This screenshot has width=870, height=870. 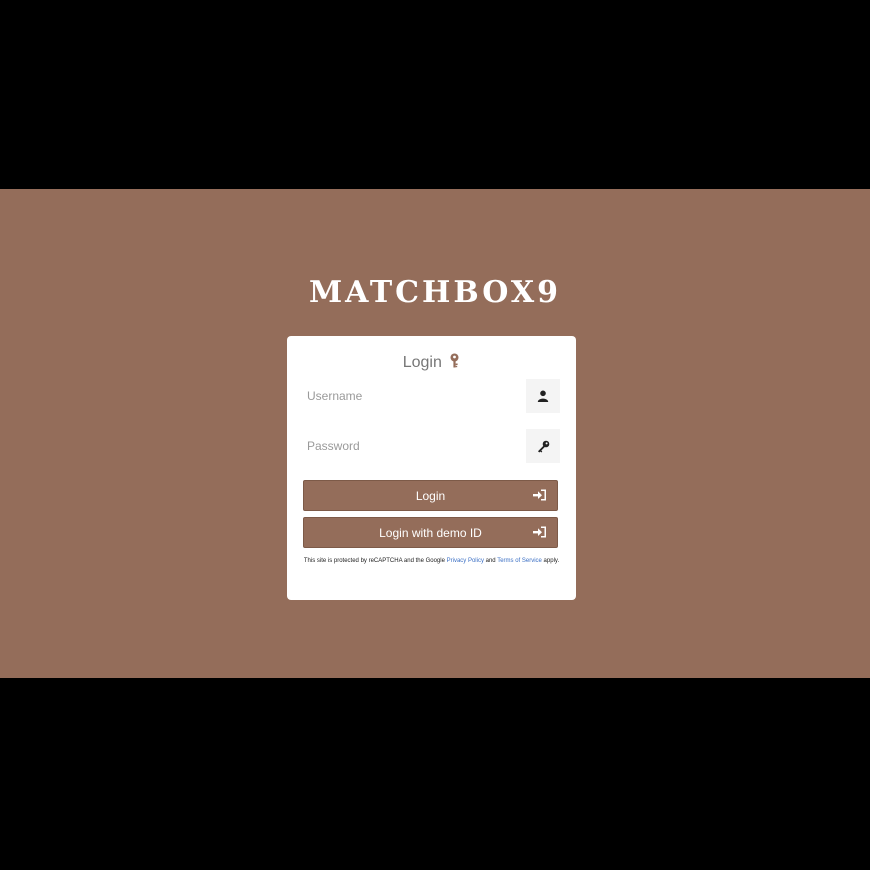 I want to click on user-icon, so click(x=543, y=396).